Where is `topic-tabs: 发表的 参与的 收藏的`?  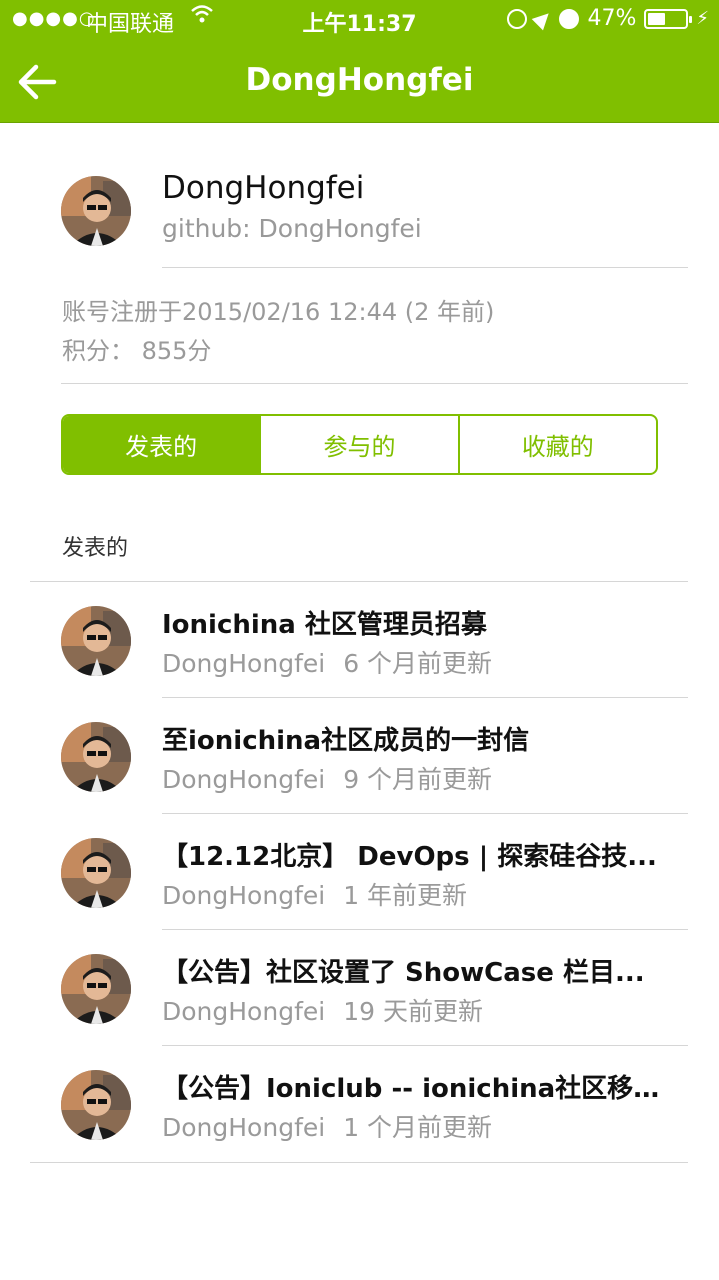 topic-tabs: 发表的 参与的 收藏的 is located at coordinates (359, 444).